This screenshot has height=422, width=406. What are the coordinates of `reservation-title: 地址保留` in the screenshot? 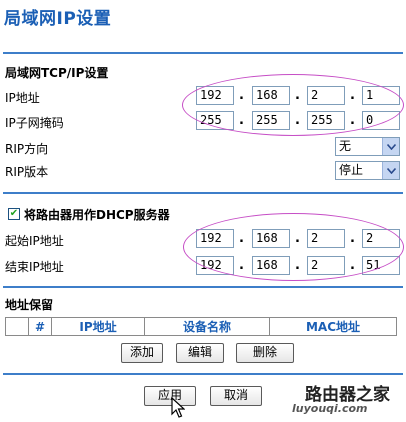 It's located at (29, 305).